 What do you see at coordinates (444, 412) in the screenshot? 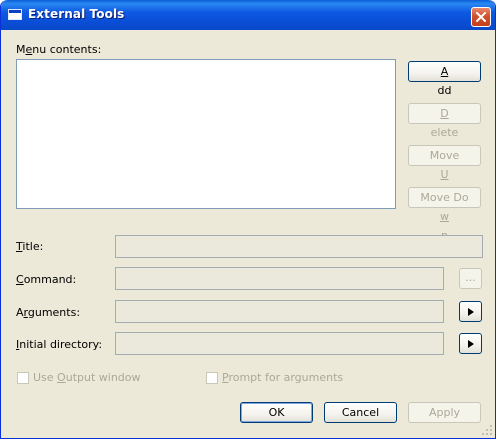
I see `apply-button: Apply` at bounding box center [444, 412].